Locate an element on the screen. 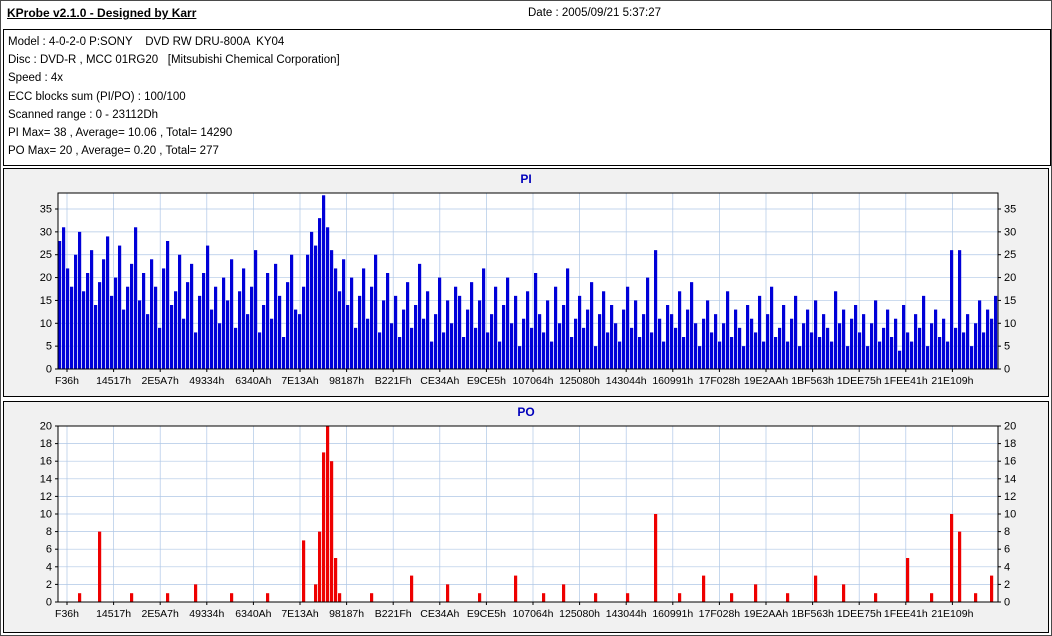  info-line-ecc: ECC blocks sum (PI/PO) : 100/100 is located at coordinates (97, 96).